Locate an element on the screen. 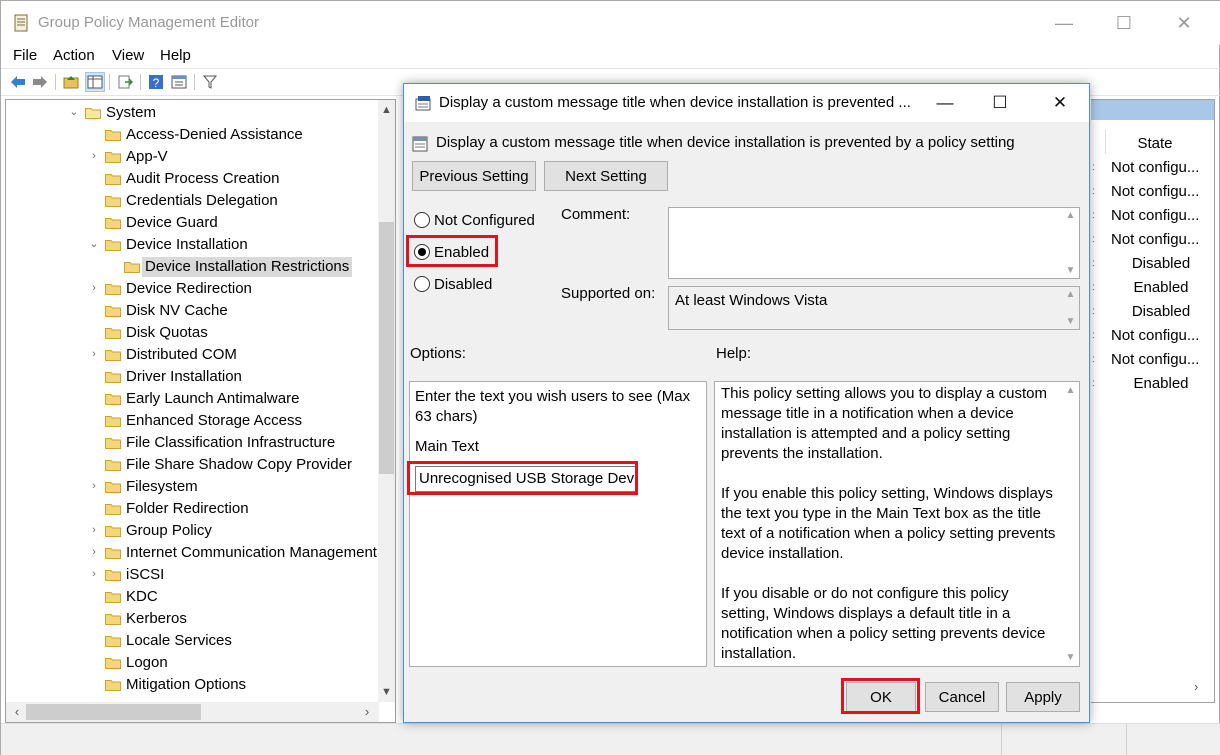  properties-icon is located at coordinates (179, 82).